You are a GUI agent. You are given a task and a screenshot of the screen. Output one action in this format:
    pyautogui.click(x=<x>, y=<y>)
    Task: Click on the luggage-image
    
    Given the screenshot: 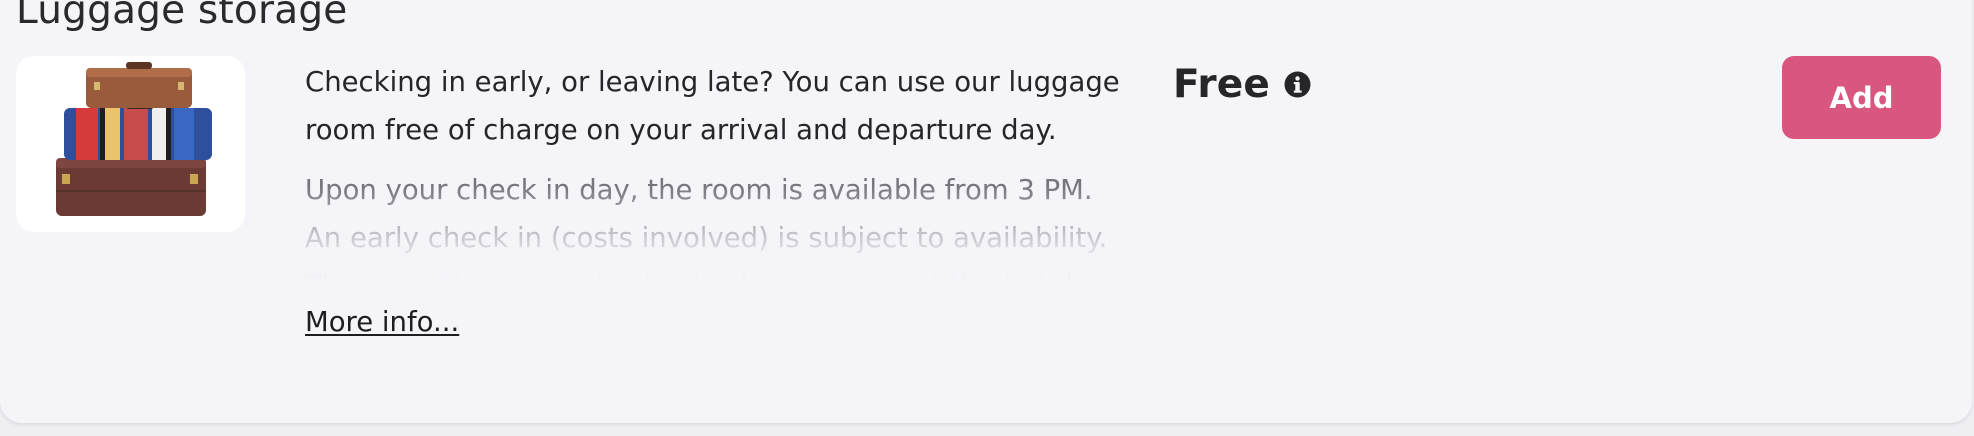 What is the action you would take?
    pyautogui.click(x=130, y=144)
    